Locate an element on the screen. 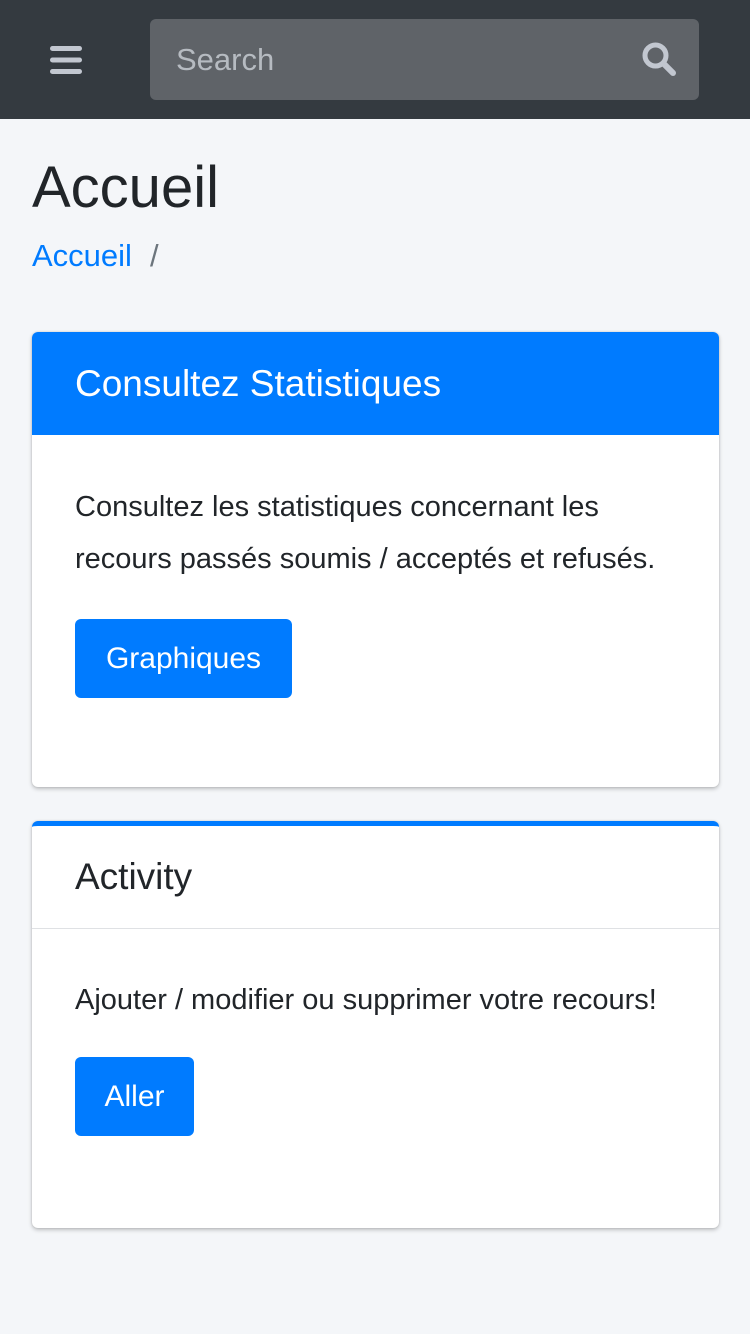 This screenshot has height=1334, width=750. activity-card-title: Activity is located at coordinates (134, 876).